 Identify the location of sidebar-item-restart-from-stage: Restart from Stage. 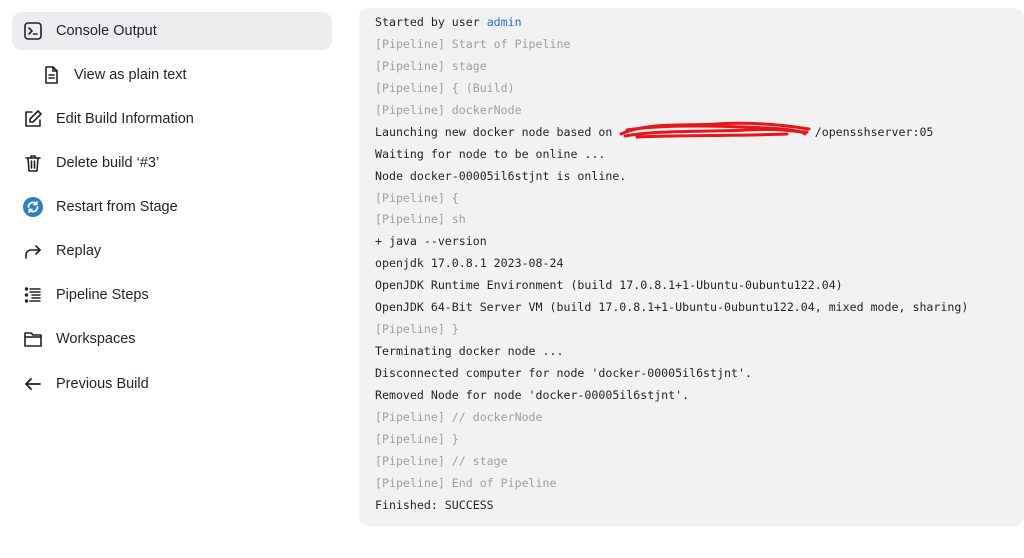
(172, 207).